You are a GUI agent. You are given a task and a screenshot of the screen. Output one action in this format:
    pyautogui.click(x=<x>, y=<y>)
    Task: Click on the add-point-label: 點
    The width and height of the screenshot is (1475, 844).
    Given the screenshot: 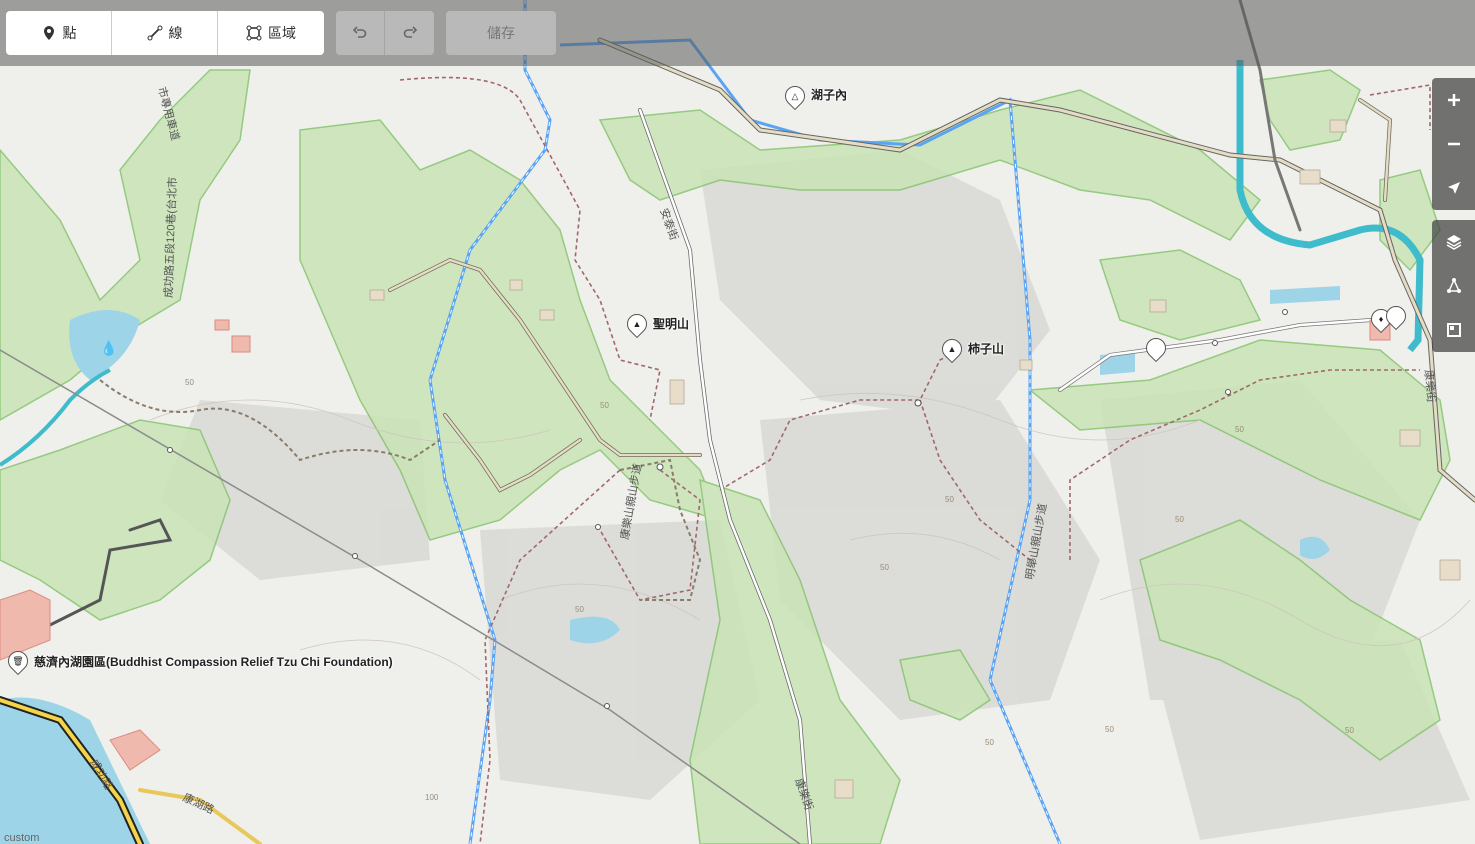 What is the action you would take?
    pyautogui.click(x=69, y=33)
    